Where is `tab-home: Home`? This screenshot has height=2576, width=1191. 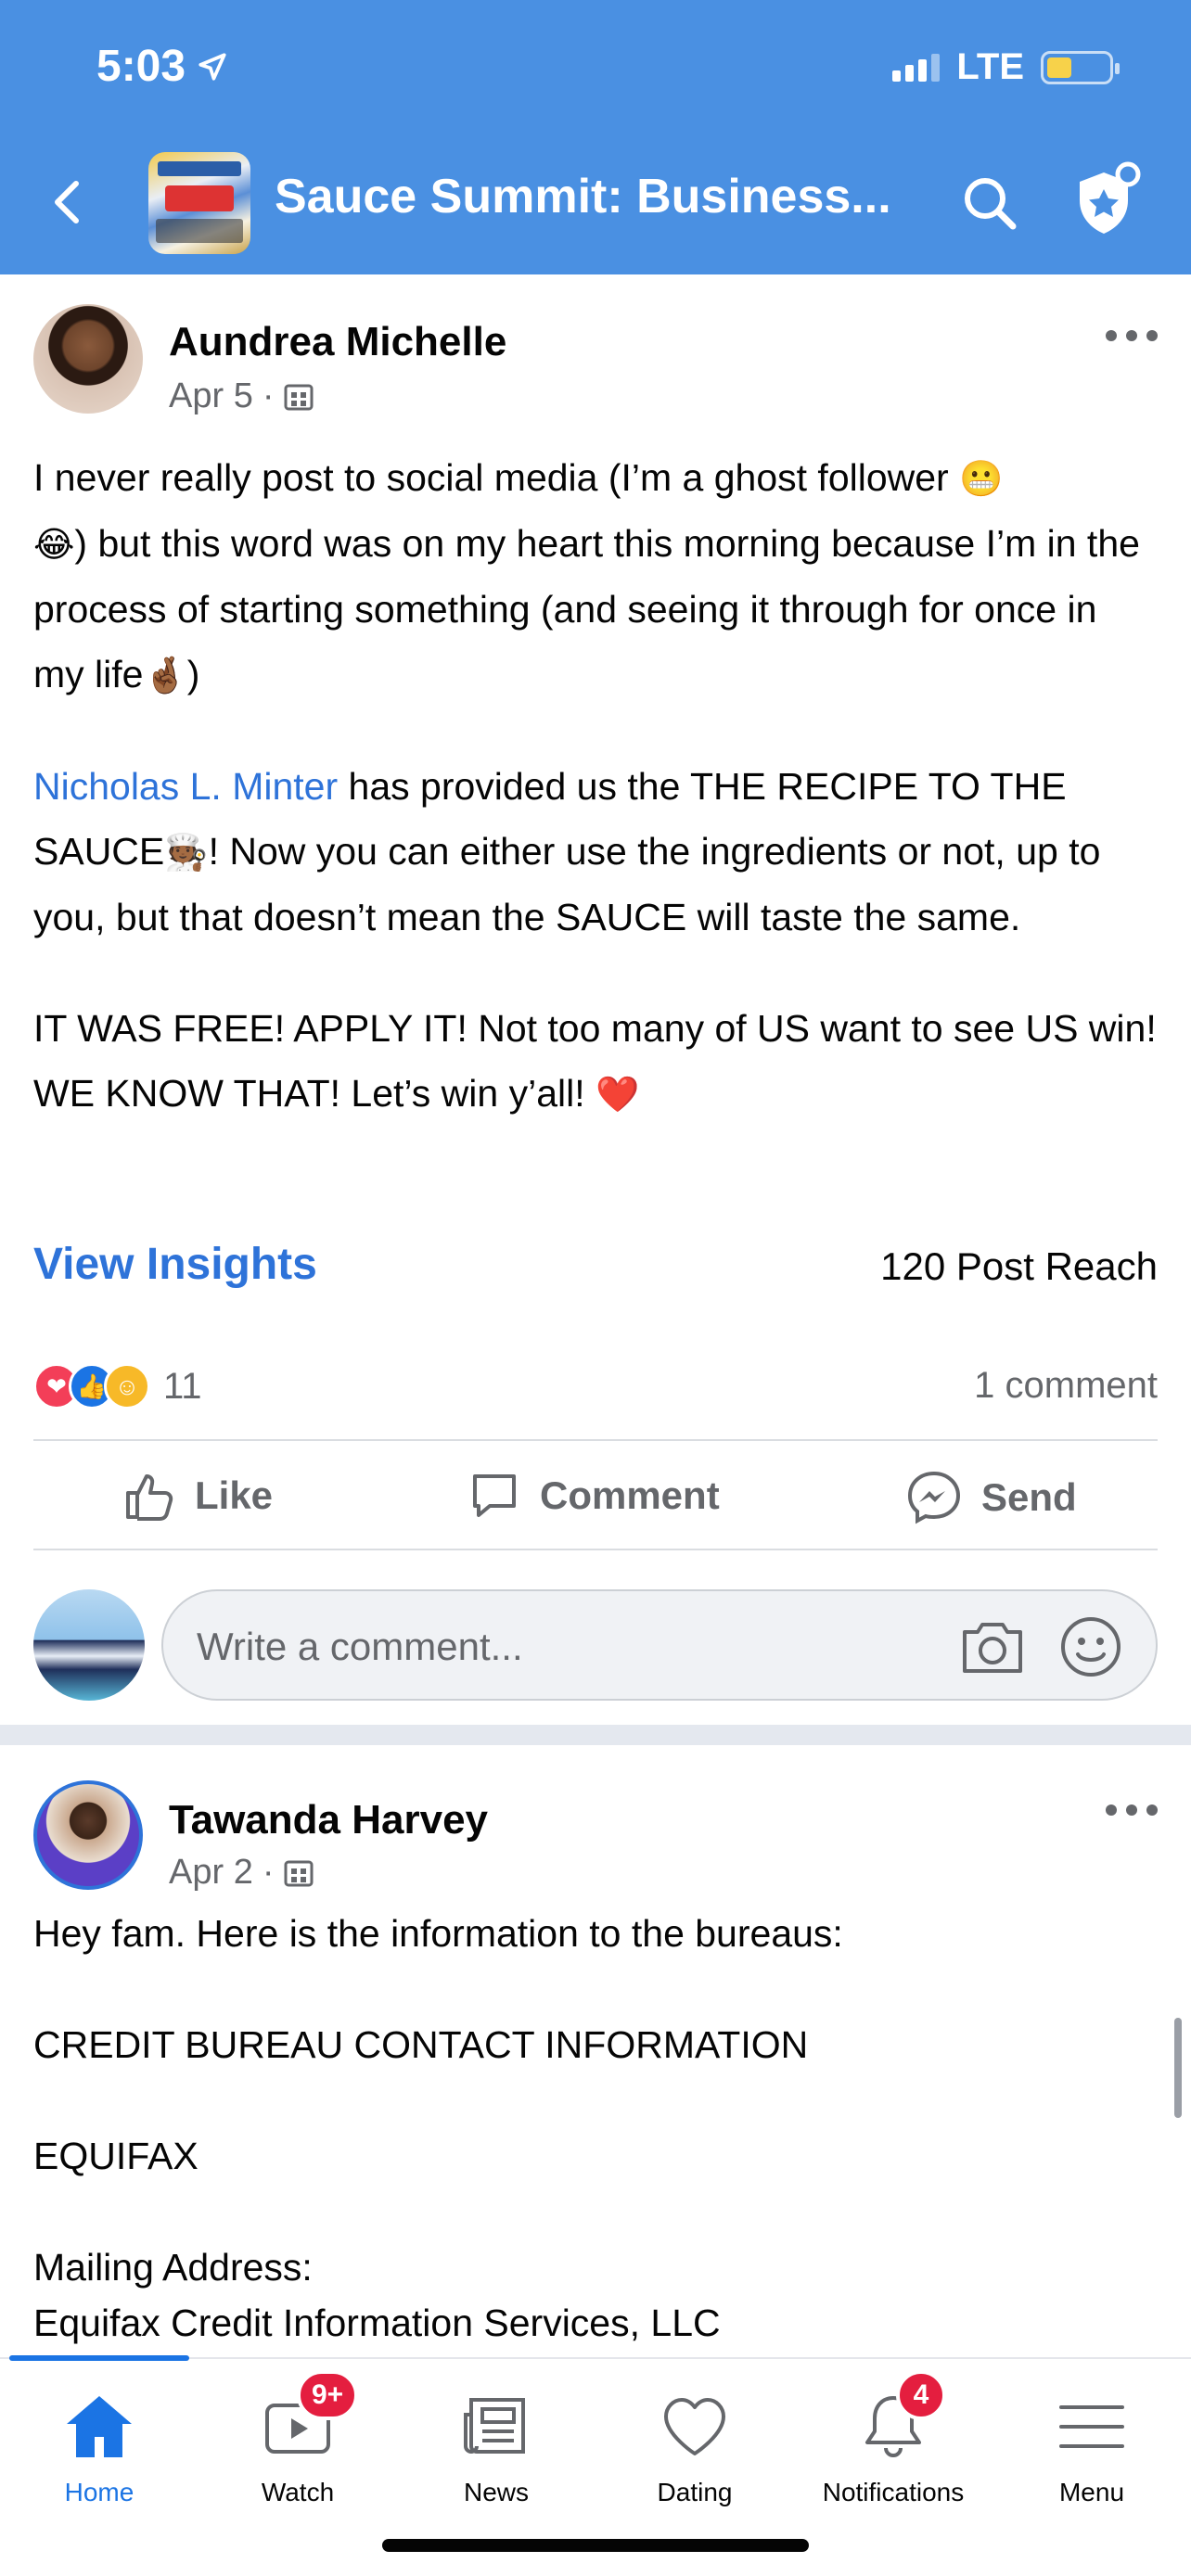
tab-home: Home is located at coordinates (99, 2457).